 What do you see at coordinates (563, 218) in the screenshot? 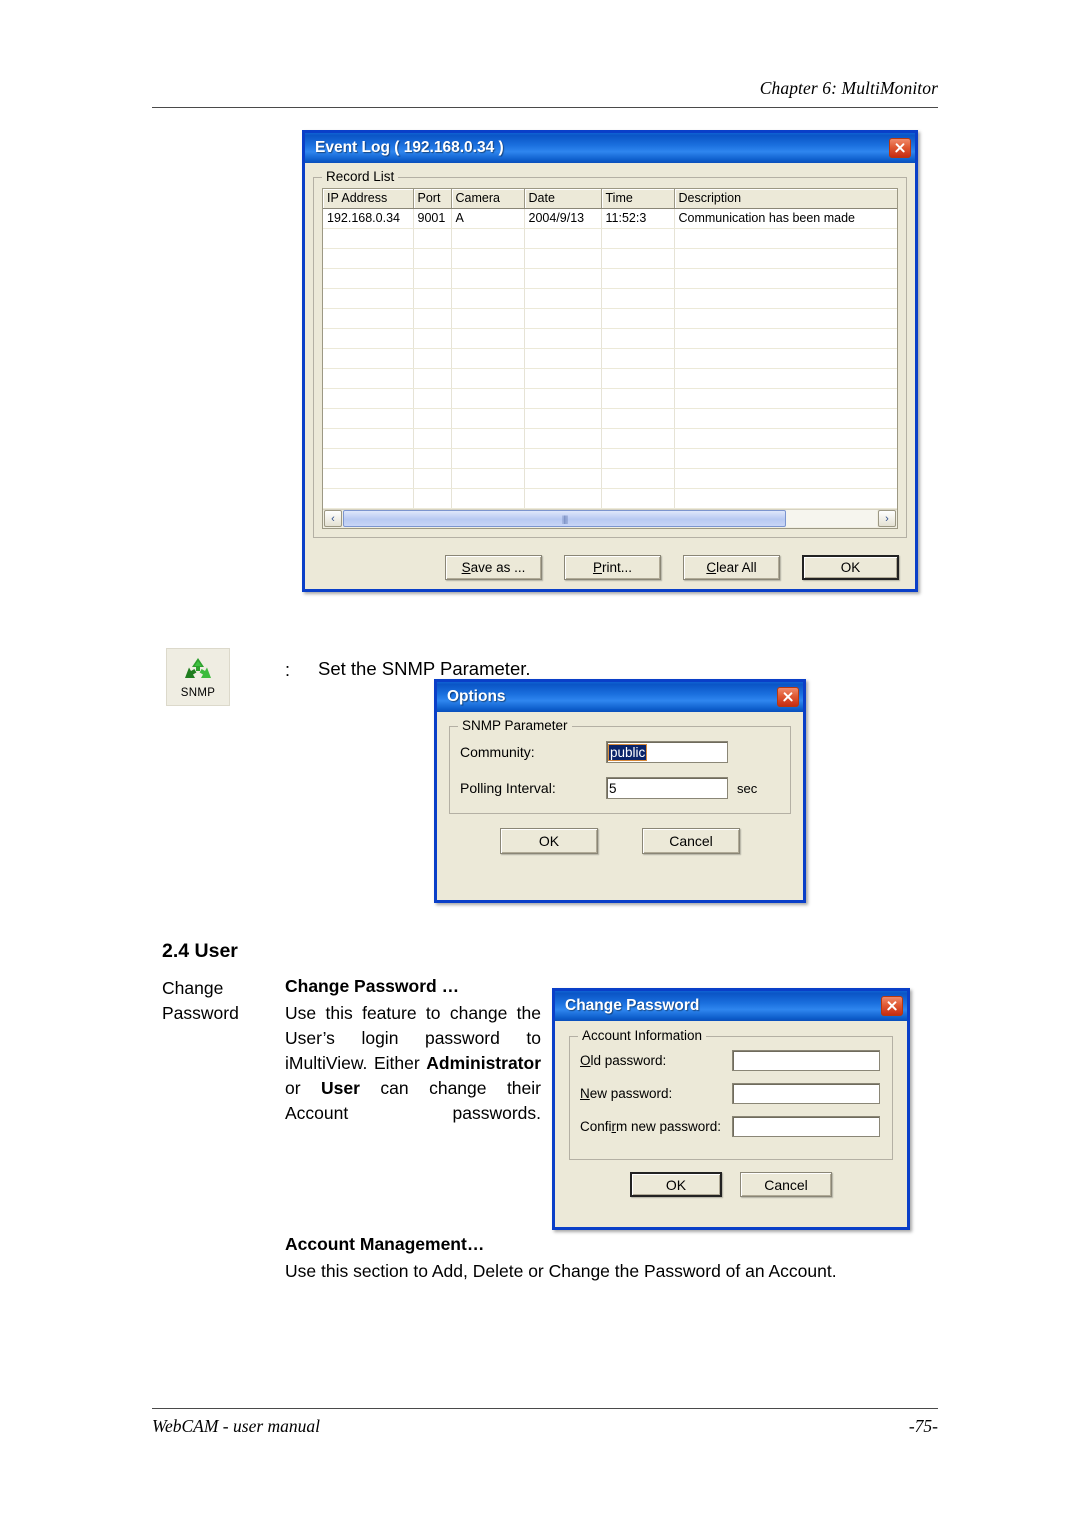
I see `table-cell: 2004/9/13` at bounding box center [563, 218].